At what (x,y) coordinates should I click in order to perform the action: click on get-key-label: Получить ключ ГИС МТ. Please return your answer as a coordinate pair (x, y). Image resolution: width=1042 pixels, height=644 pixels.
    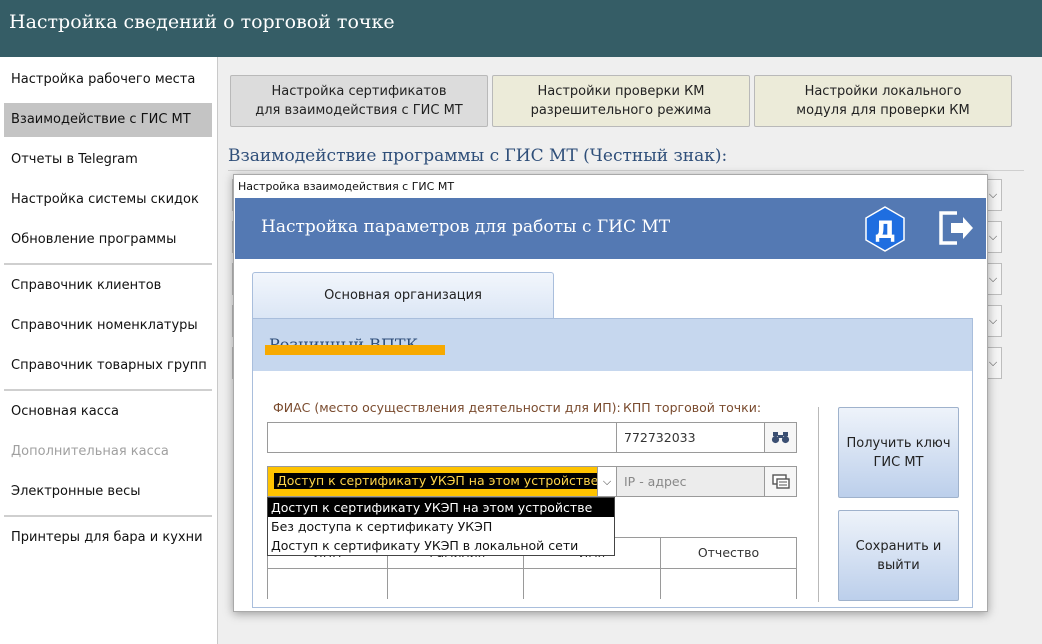
    Looking at the image, I should click on (898, 452).